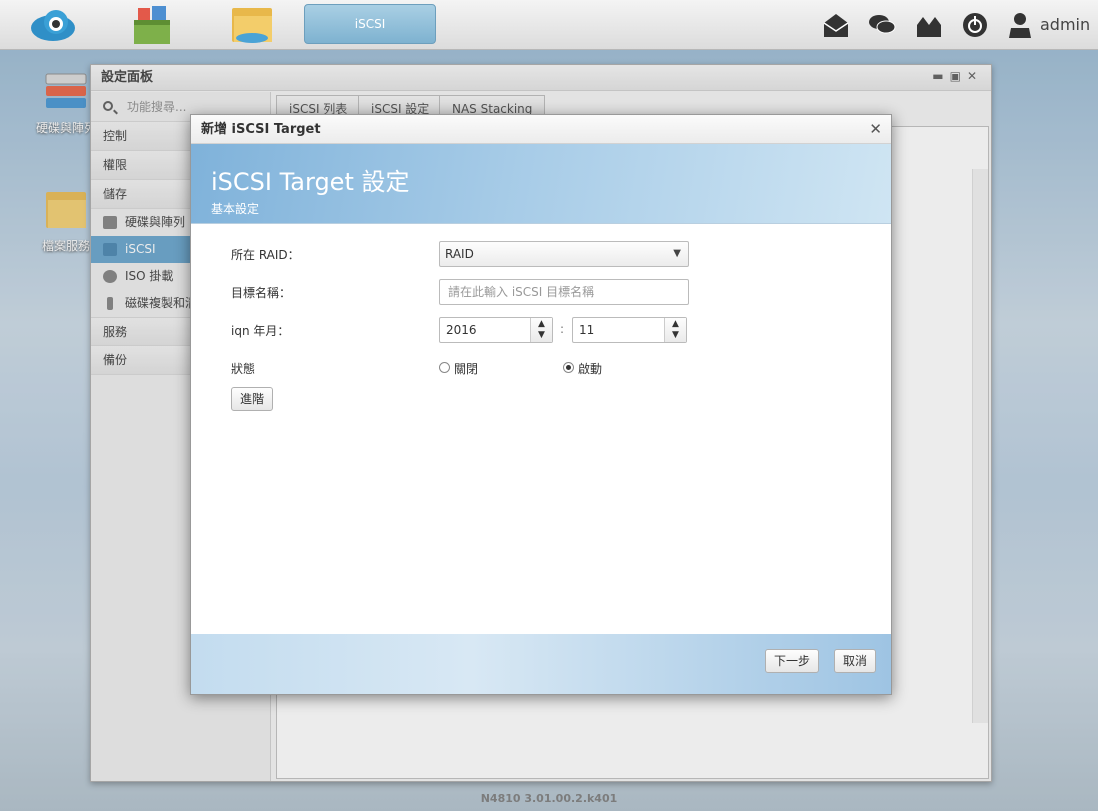 This screenshot has width=1098, height=811. I want to click on advanced-button: 進階, so click(252, 399).